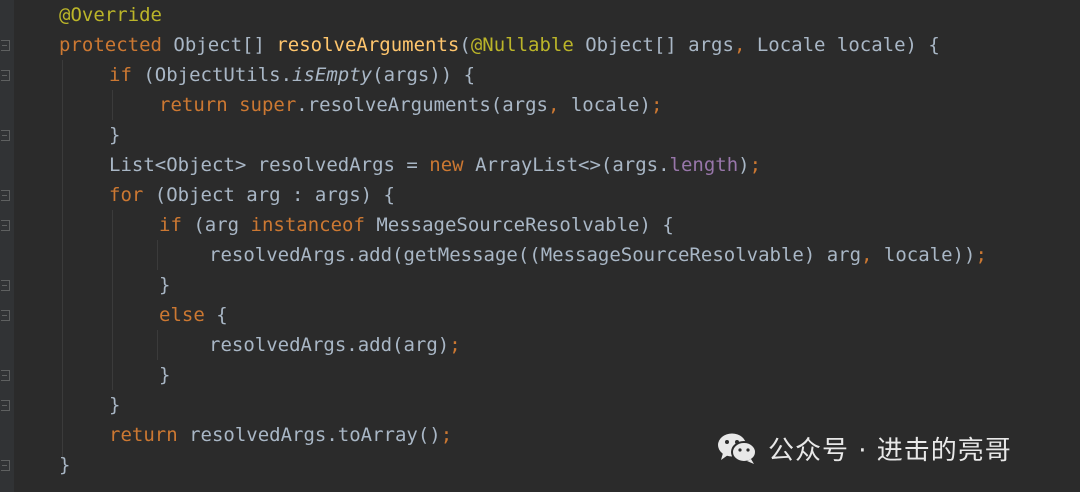  What do you see at coordinates (653, 45) in the screenshot?
I see `code-token: Object[] args` at bounding box center [653, 45].